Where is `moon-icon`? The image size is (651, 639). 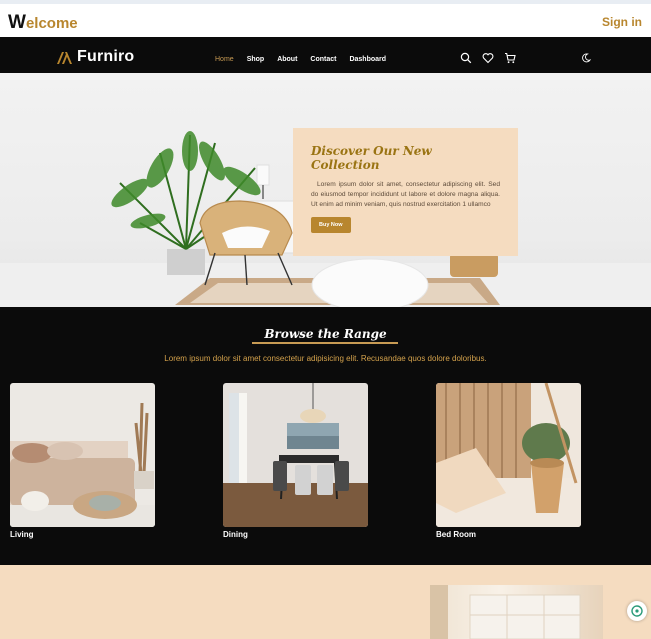
moon-icon is located at coordinates (586, 58).